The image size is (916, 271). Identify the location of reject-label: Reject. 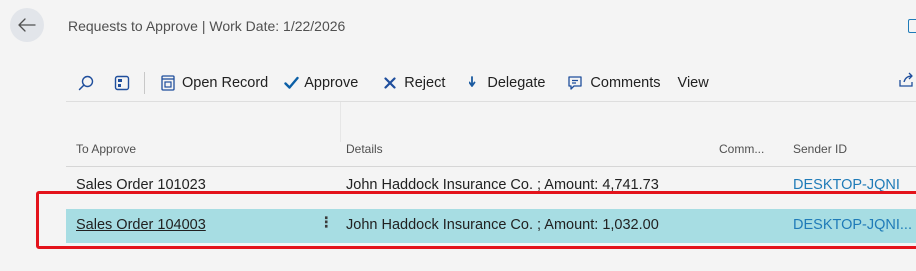
(425, 83).